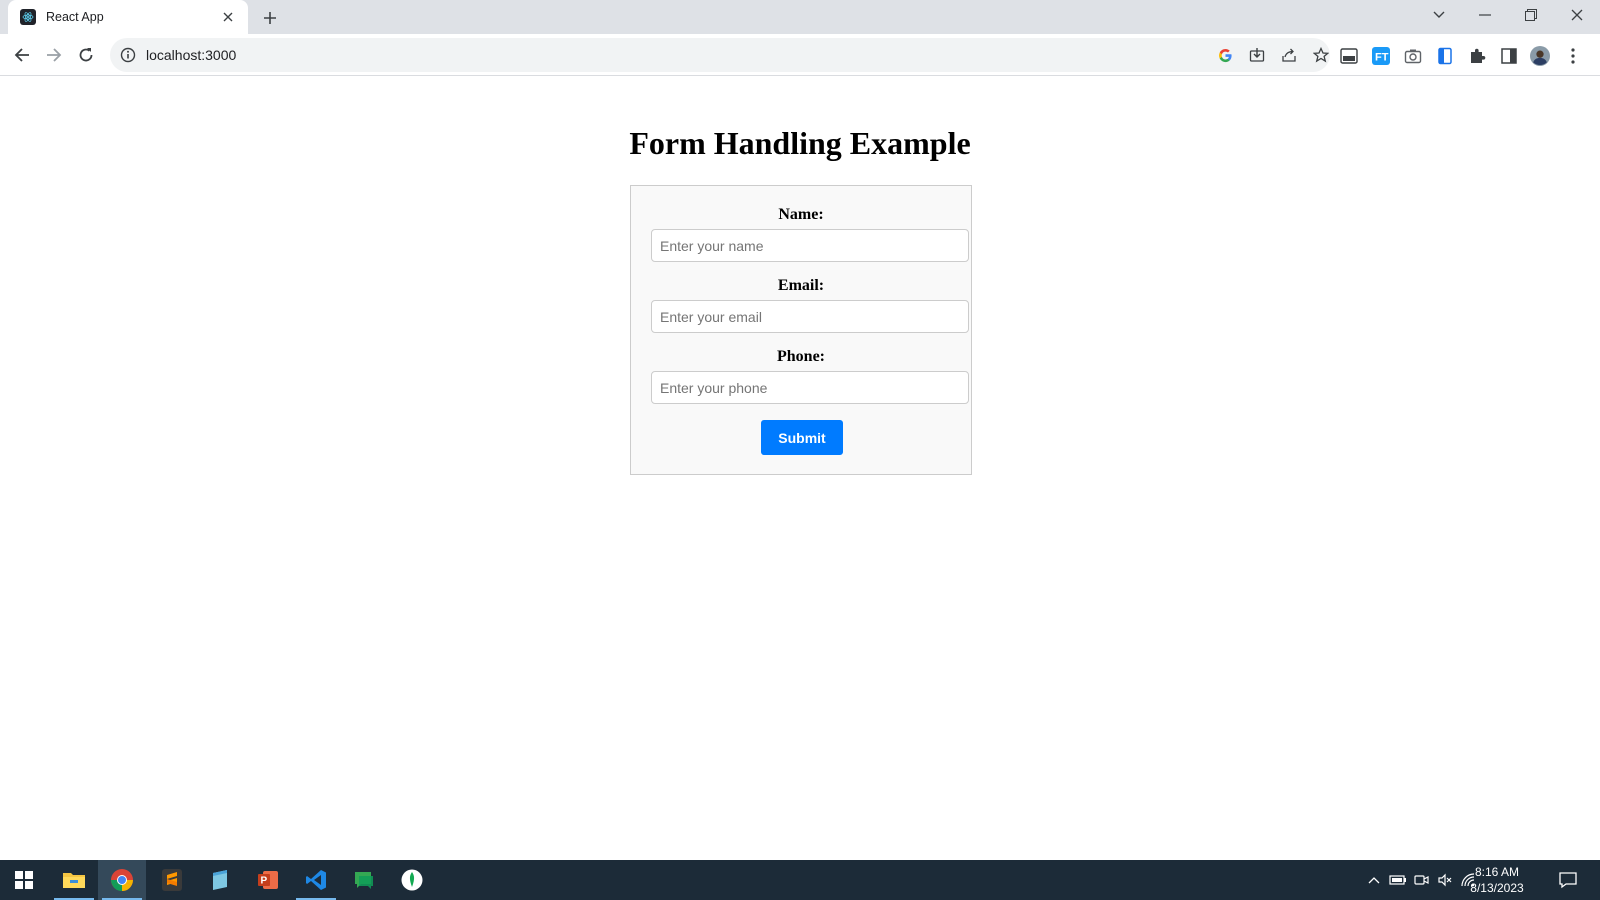  What do you see at coordinates (412, 880) in the screenshot?
I see `mongodb-compass-icon` at bounding box center [412, 880].